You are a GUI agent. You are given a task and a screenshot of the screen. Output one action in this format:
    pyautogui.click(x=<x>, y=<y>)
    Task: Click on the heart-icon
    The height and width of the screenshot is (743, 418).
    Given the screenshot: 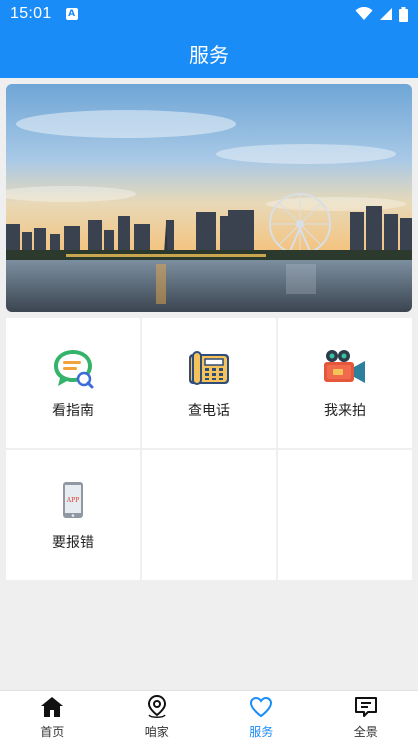 What is the action you would take?
    pyautogui.click(x=261, y=707)
    